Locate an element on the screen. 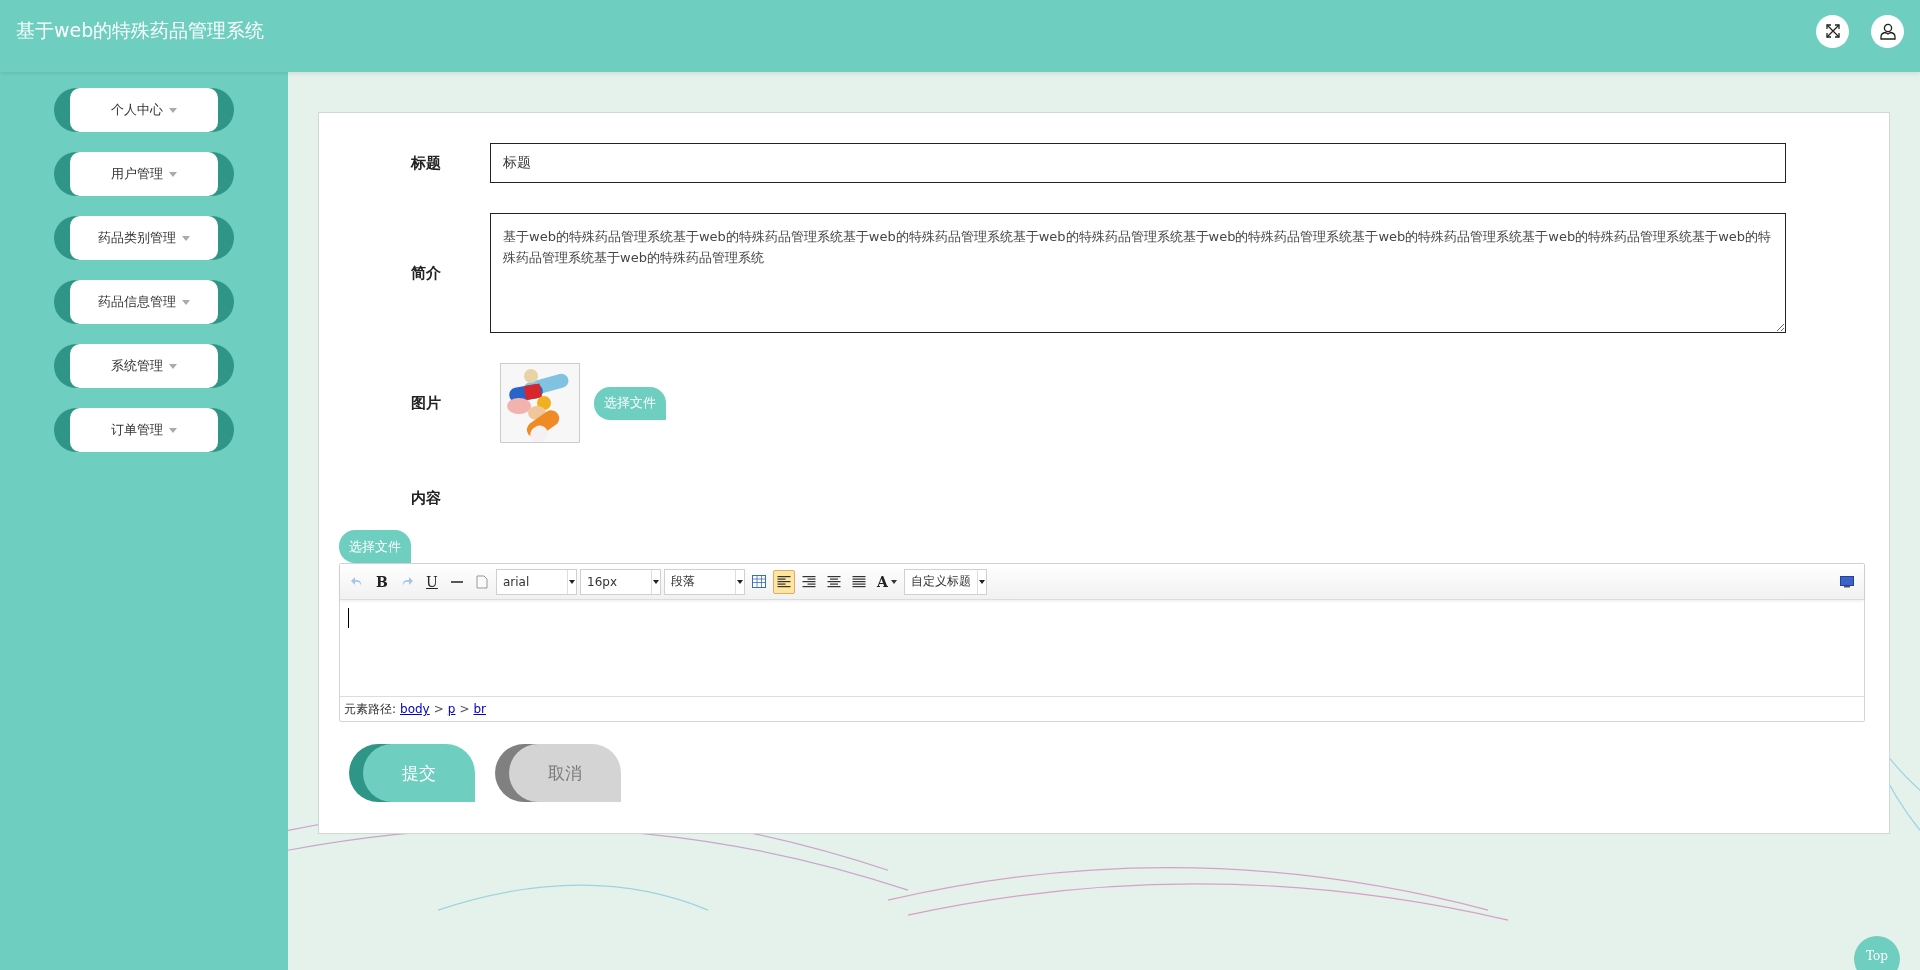 Image resolution: width=1920 pixels, height=970 pixels. align-right-icon is located at coordinates (809, 581).